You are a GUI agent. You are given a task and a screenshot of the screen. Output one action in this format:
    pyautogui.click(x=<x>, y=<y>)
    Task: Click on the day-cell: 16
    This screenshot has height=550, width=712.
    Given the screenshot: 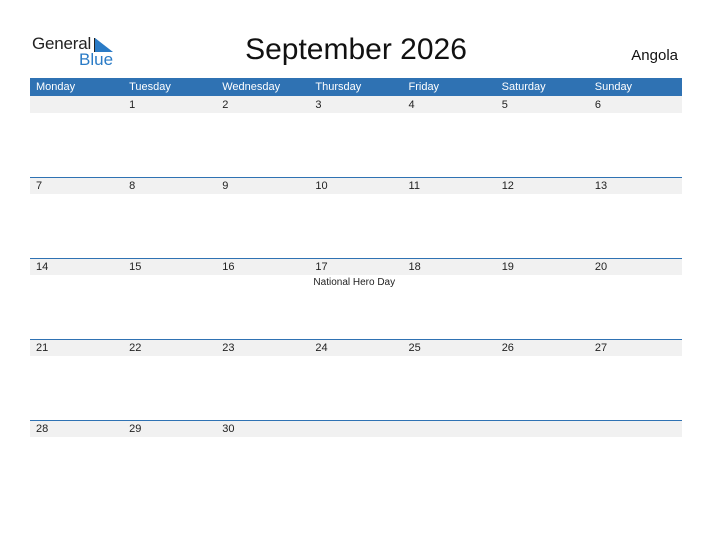 What is the action you would take?
    pyautogui.click(x=262, y=298)
    